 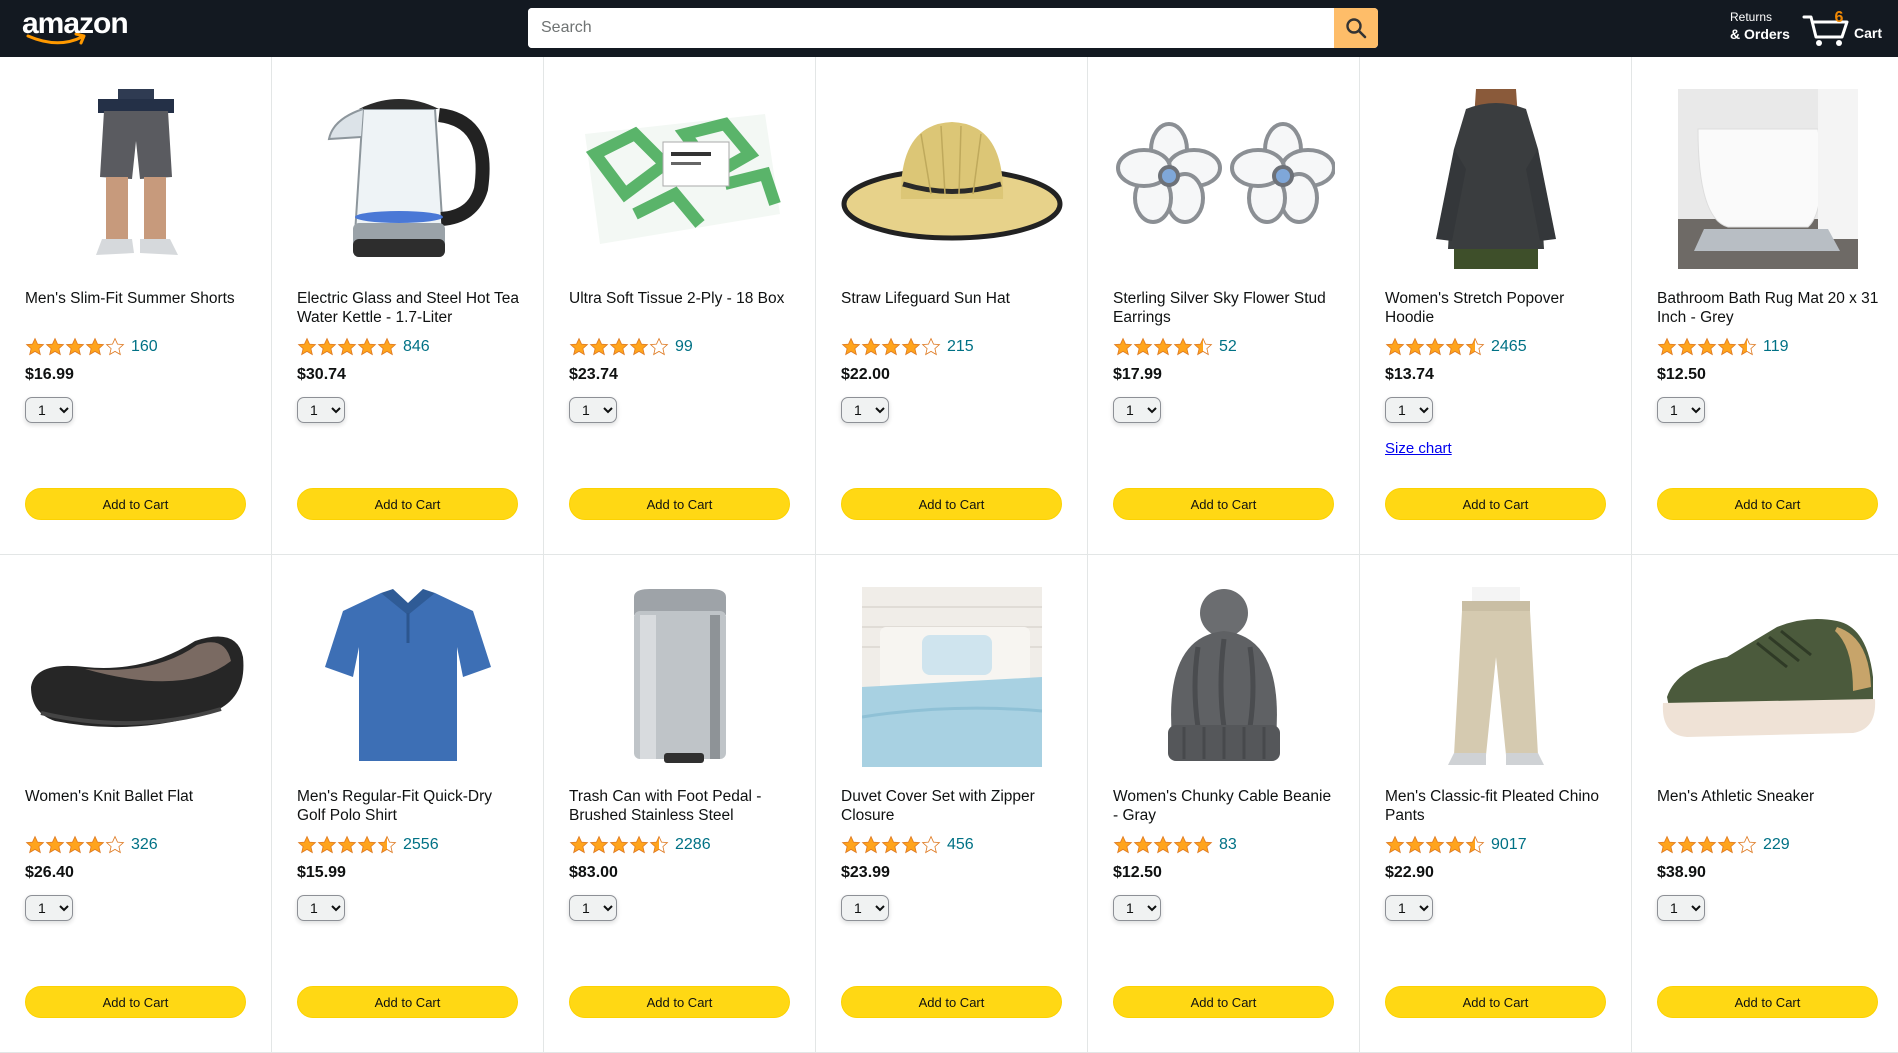 What do you see at coordinates (138, 298) in the screenshot?
I see `product-title: Men's Slim-Fit Summer Shorts` at bounding box center [138, 298].